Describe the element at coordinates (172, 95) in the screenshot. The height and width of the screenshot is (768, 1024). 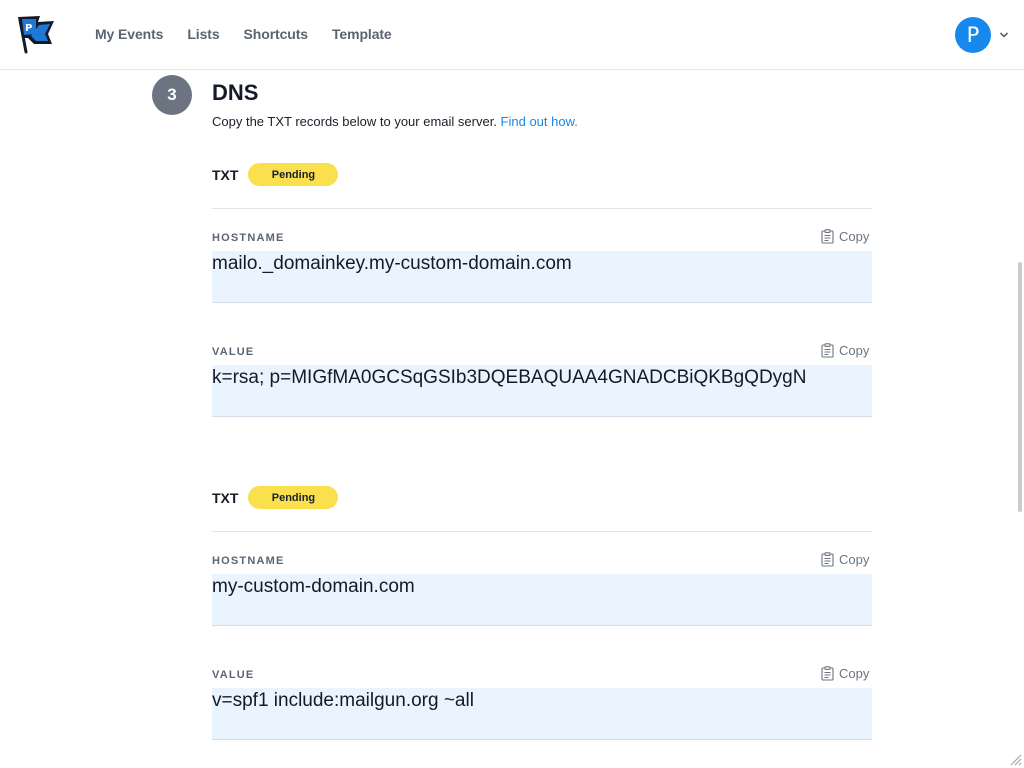
I see `step-number-badge: 3` at that location.